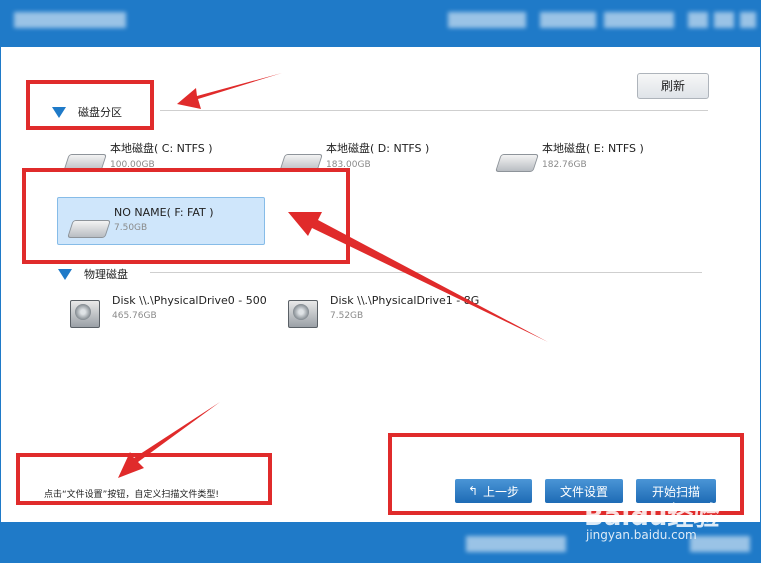 This screenshot has height=563, width=761. What do you see at coordinates (418, 277) in the screenshot?
I see `arrow-to-selected-drive` at bounding box center [418, 277].